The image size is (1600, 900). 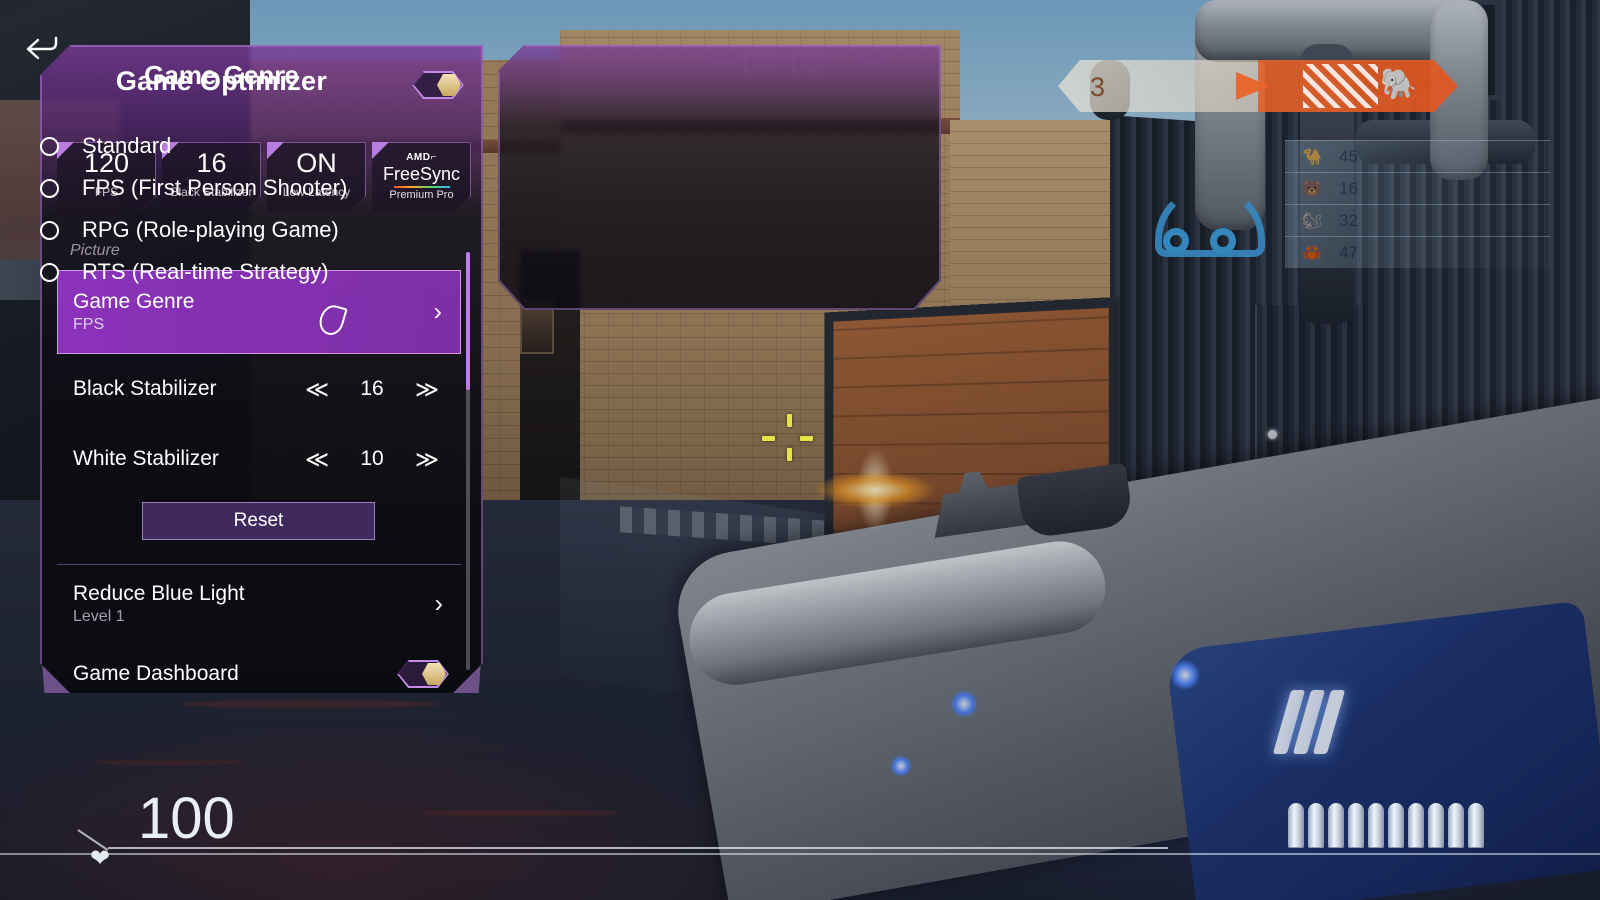 What do you see at coordinates (1417, 156) in the screenshot?
I see `scoreboard-row: 🐪 45` at bounding box center [1417, 156].